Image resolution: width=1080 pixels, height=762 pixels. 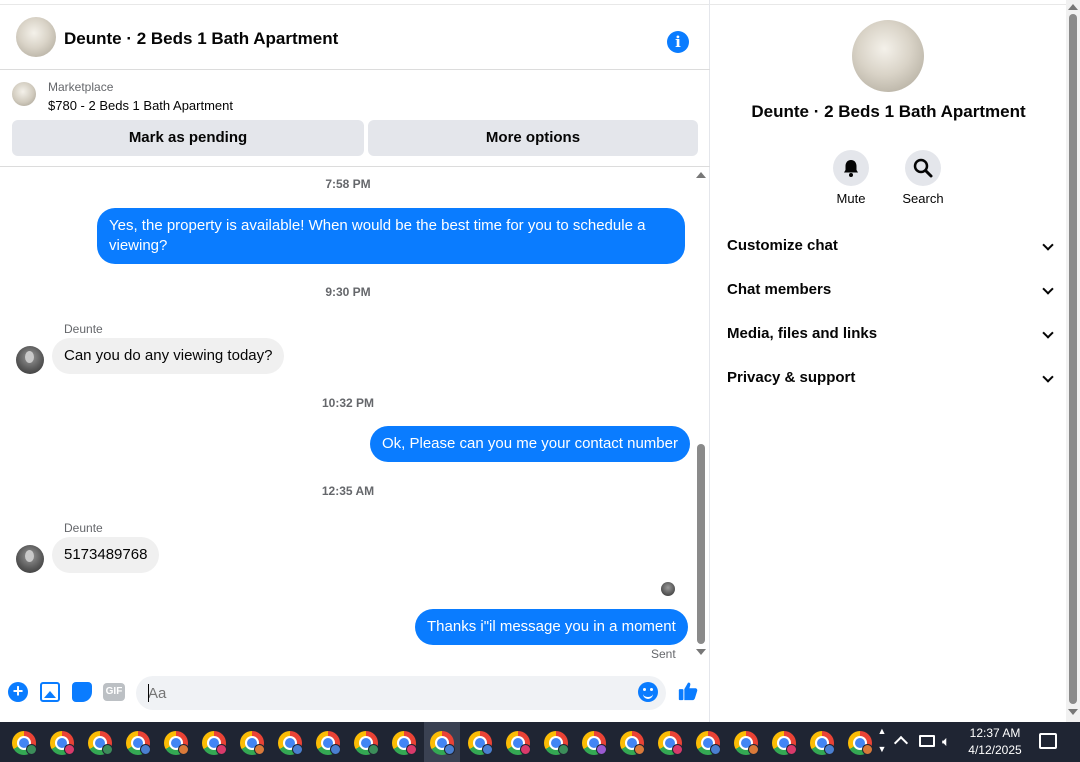 What do you see at coordinates (890, 378) in the screenshot?
I see `section-privacy-support: Privacy & support` at bounding box center [890, 378].